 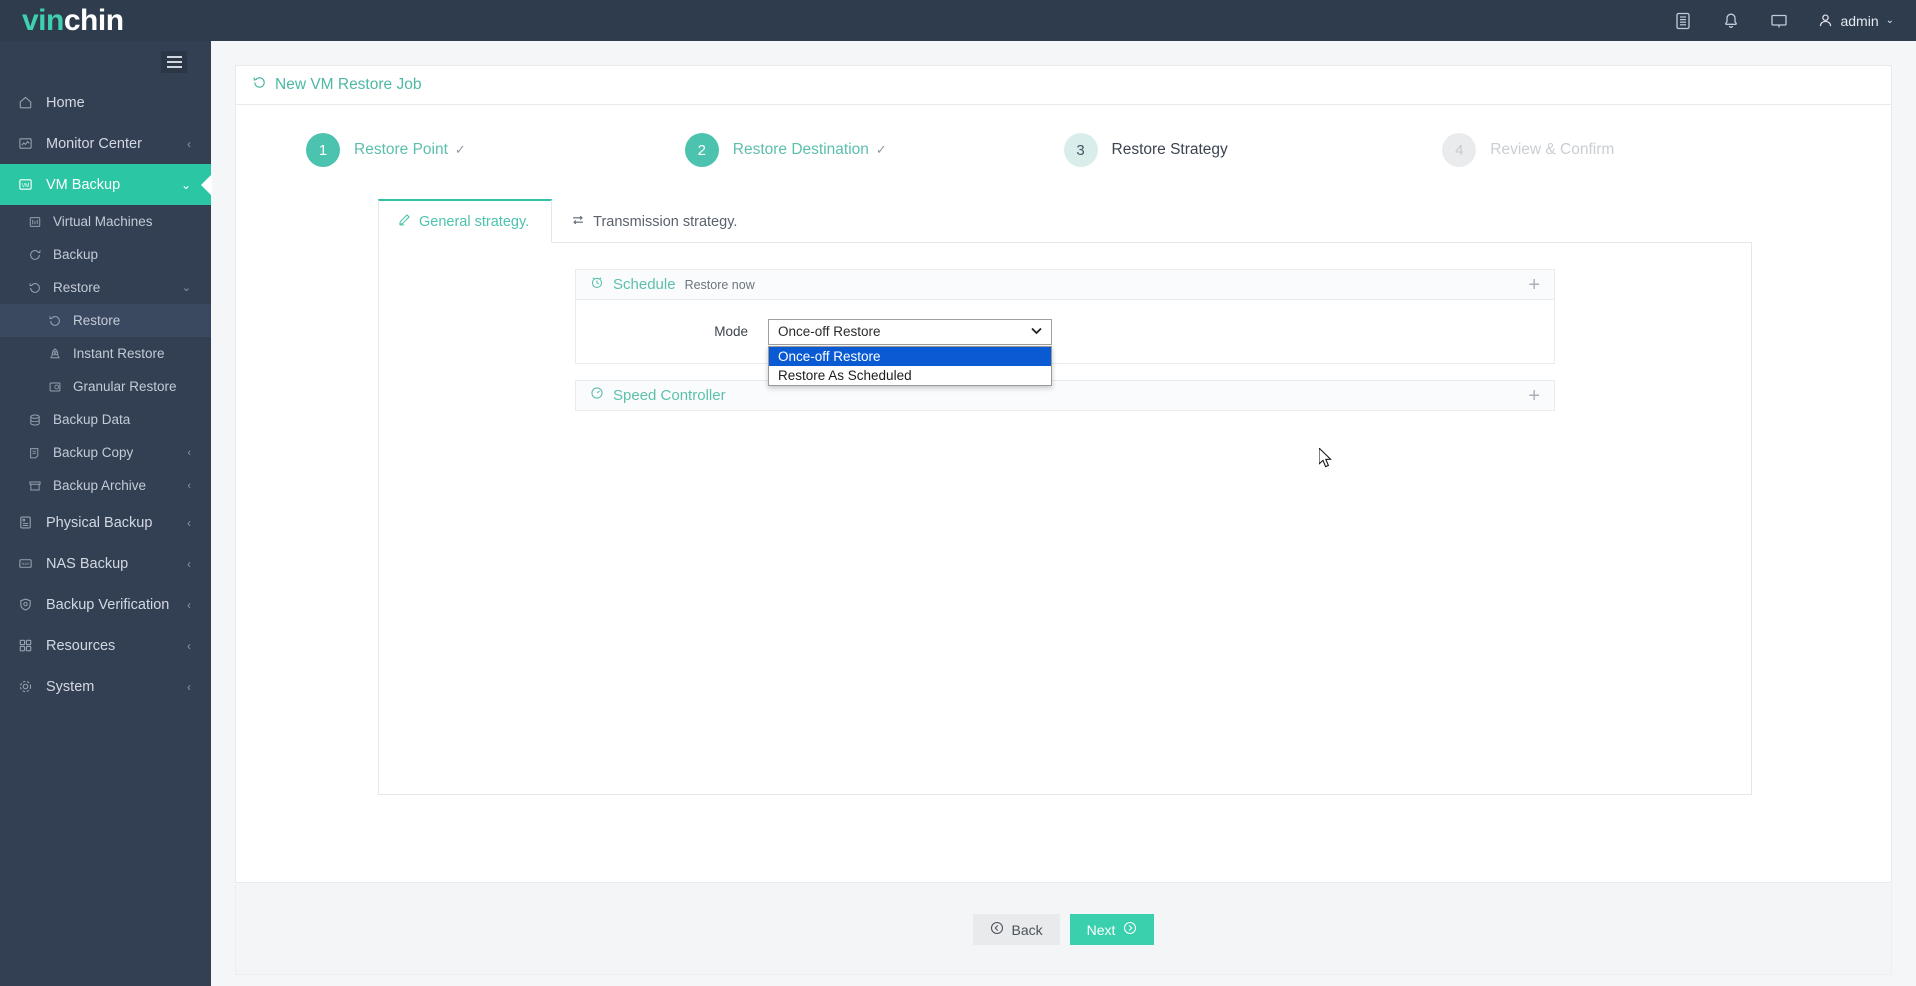 What do you see at coordinates (644, 284) in the screenshot?
I see `schedule-section-title: Schedule` at bounding box center [644, 284].